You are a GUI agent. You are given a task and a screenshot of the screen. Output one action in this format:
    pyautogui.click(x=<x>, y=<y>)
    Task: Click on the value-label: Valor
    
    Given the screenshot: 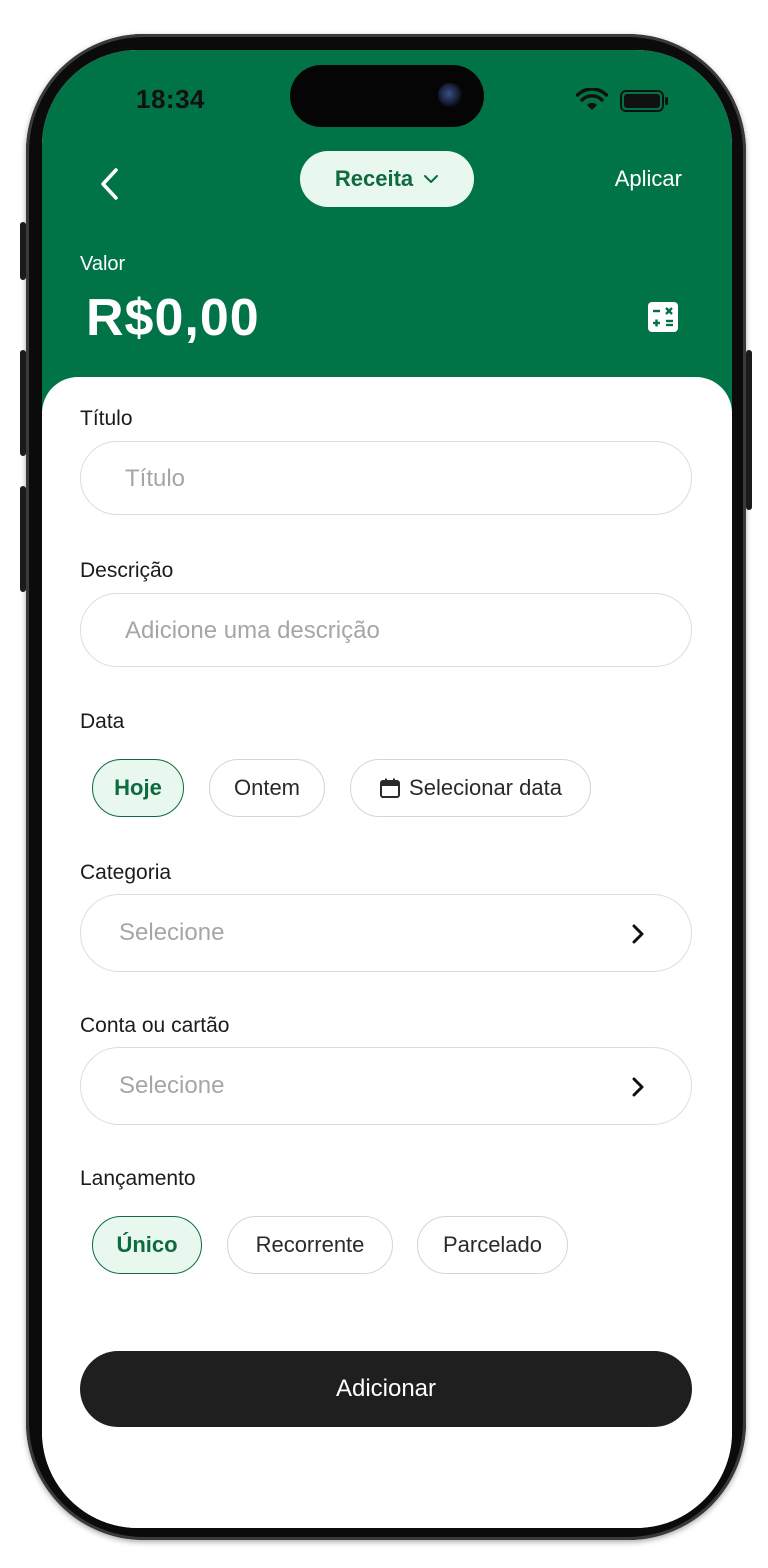 What is the action you would take?
    pyautogui.click(x=103, y=264)
    